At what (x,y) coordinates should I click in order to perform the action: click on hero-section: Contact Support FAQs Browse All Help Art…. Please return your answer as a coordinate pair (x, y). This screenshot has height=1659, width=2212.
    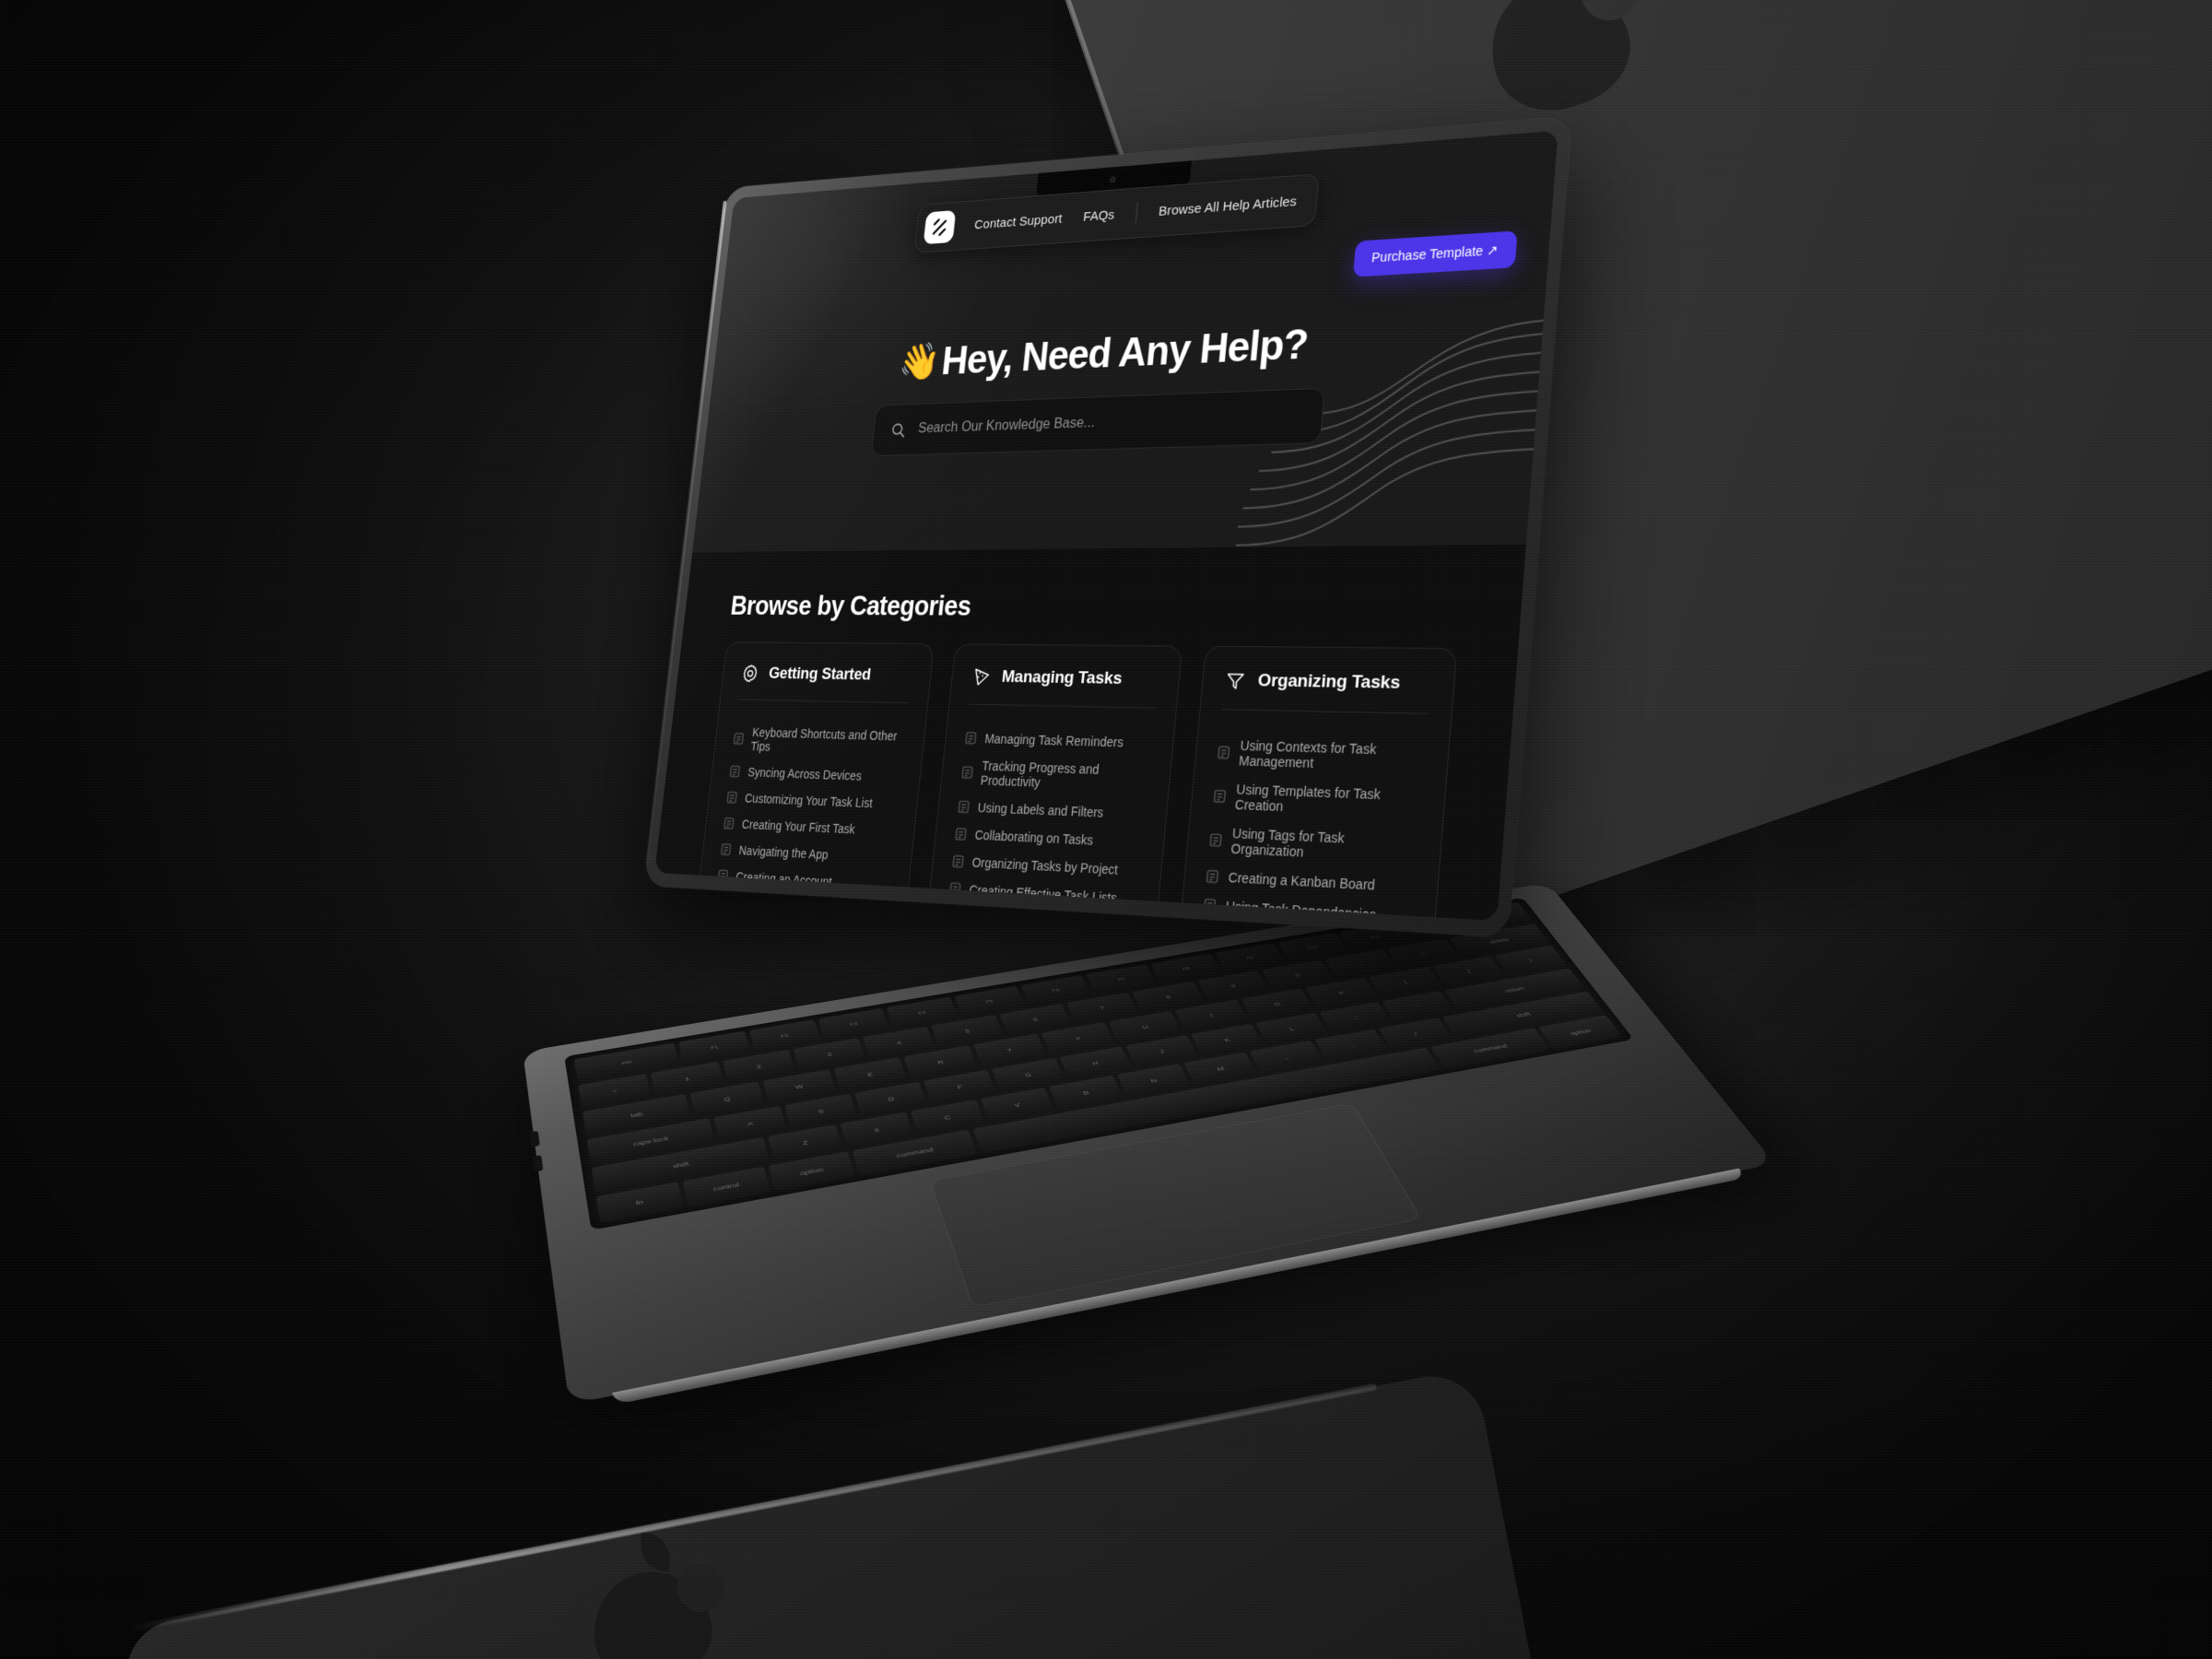
    Looking at the image, I should click on (1125, 341).